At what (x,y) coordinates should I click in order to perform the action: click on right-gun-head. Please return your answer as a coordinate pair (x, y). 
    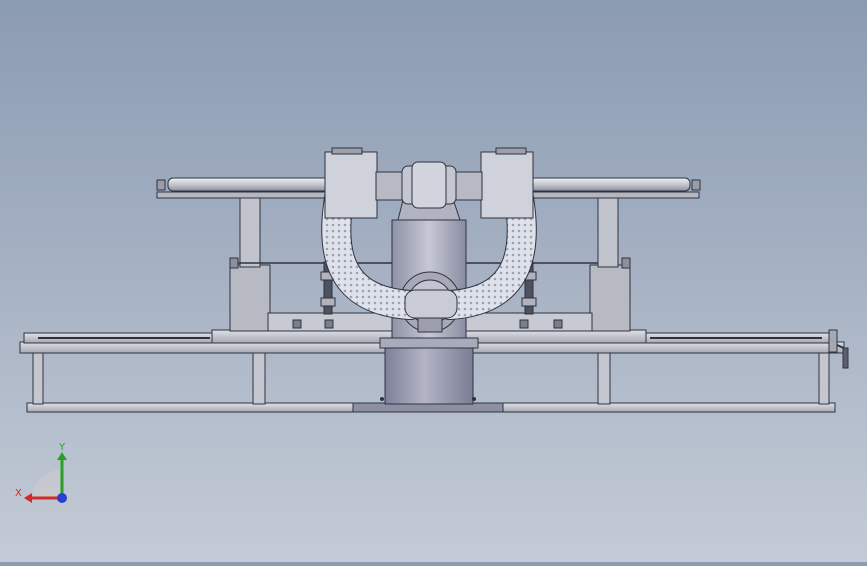
    Looking at the image, I should click on (494, 183).